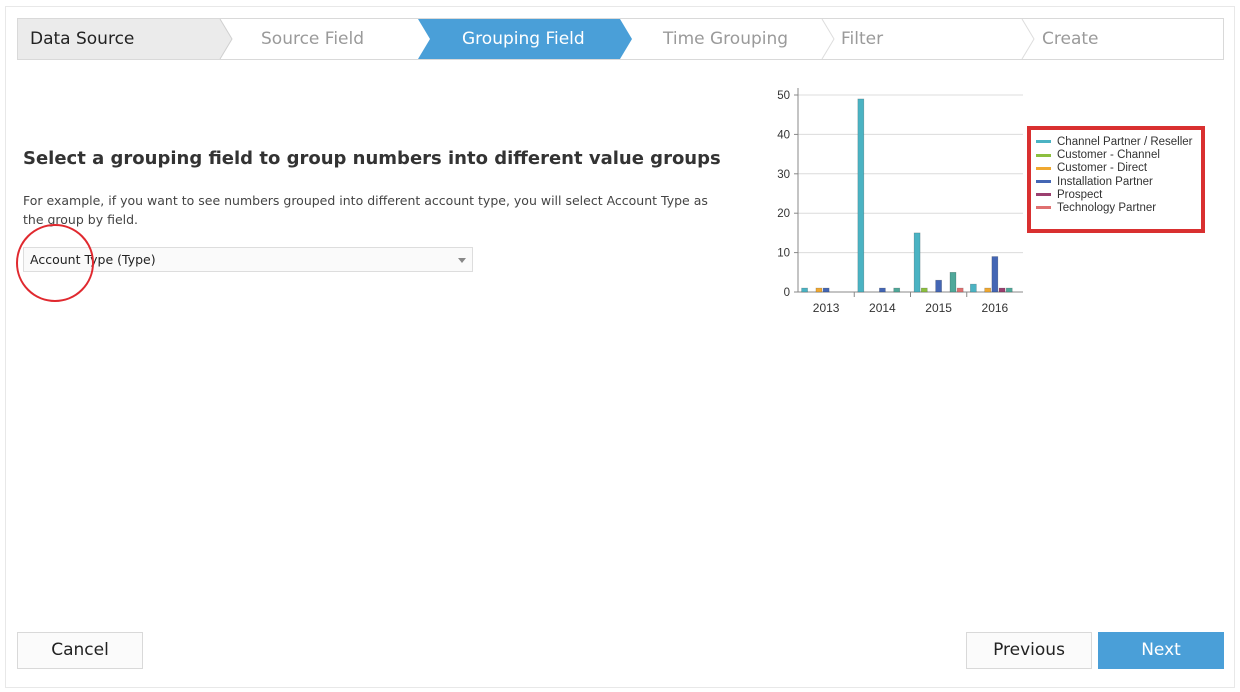 The height and width of the screenshot is (692, 1240). I want to click on previous-button: Previous, so click(1029, 650).